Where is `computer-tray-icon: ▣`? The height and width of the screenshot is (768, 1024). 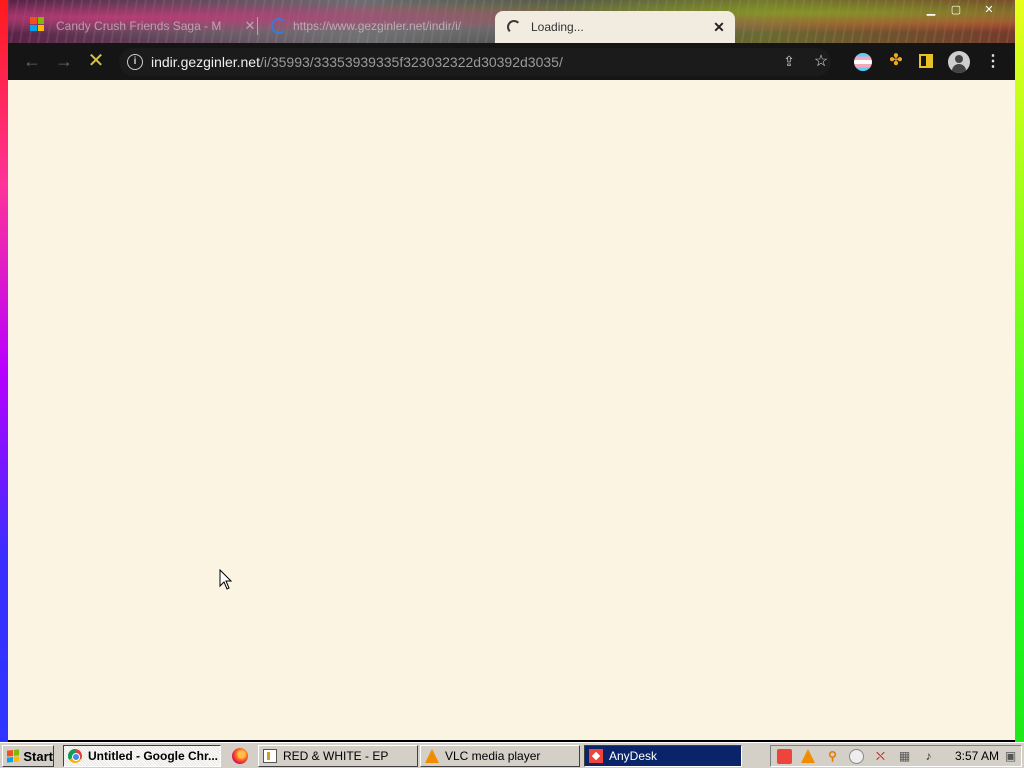
computer-tray-icon: ▣ is located at coordinates (1010, 756).